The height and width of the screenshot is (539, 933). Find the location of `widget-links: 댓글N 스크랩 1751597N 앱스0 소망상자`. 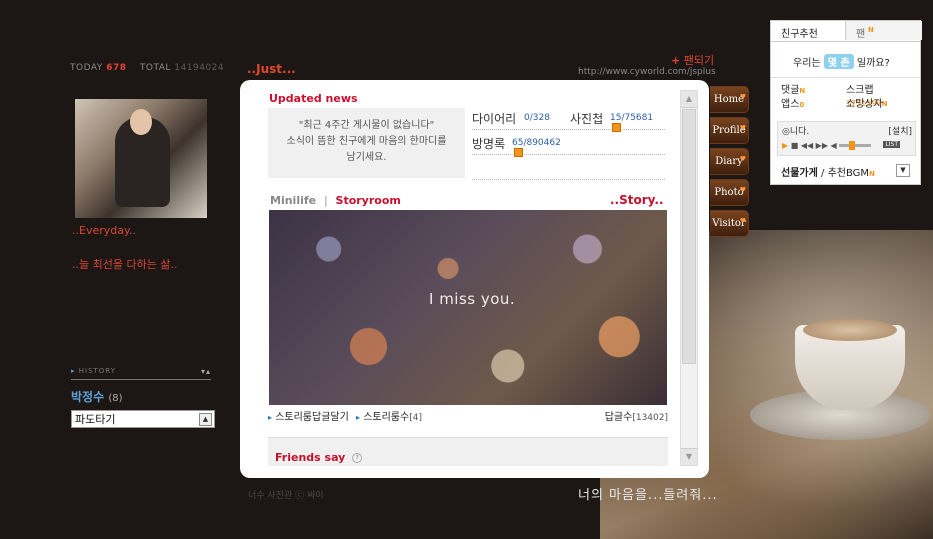

widget-links: 댓글N 스크랩 1751597N 앱스0 소망상자 is located at coordinates (848, 98).